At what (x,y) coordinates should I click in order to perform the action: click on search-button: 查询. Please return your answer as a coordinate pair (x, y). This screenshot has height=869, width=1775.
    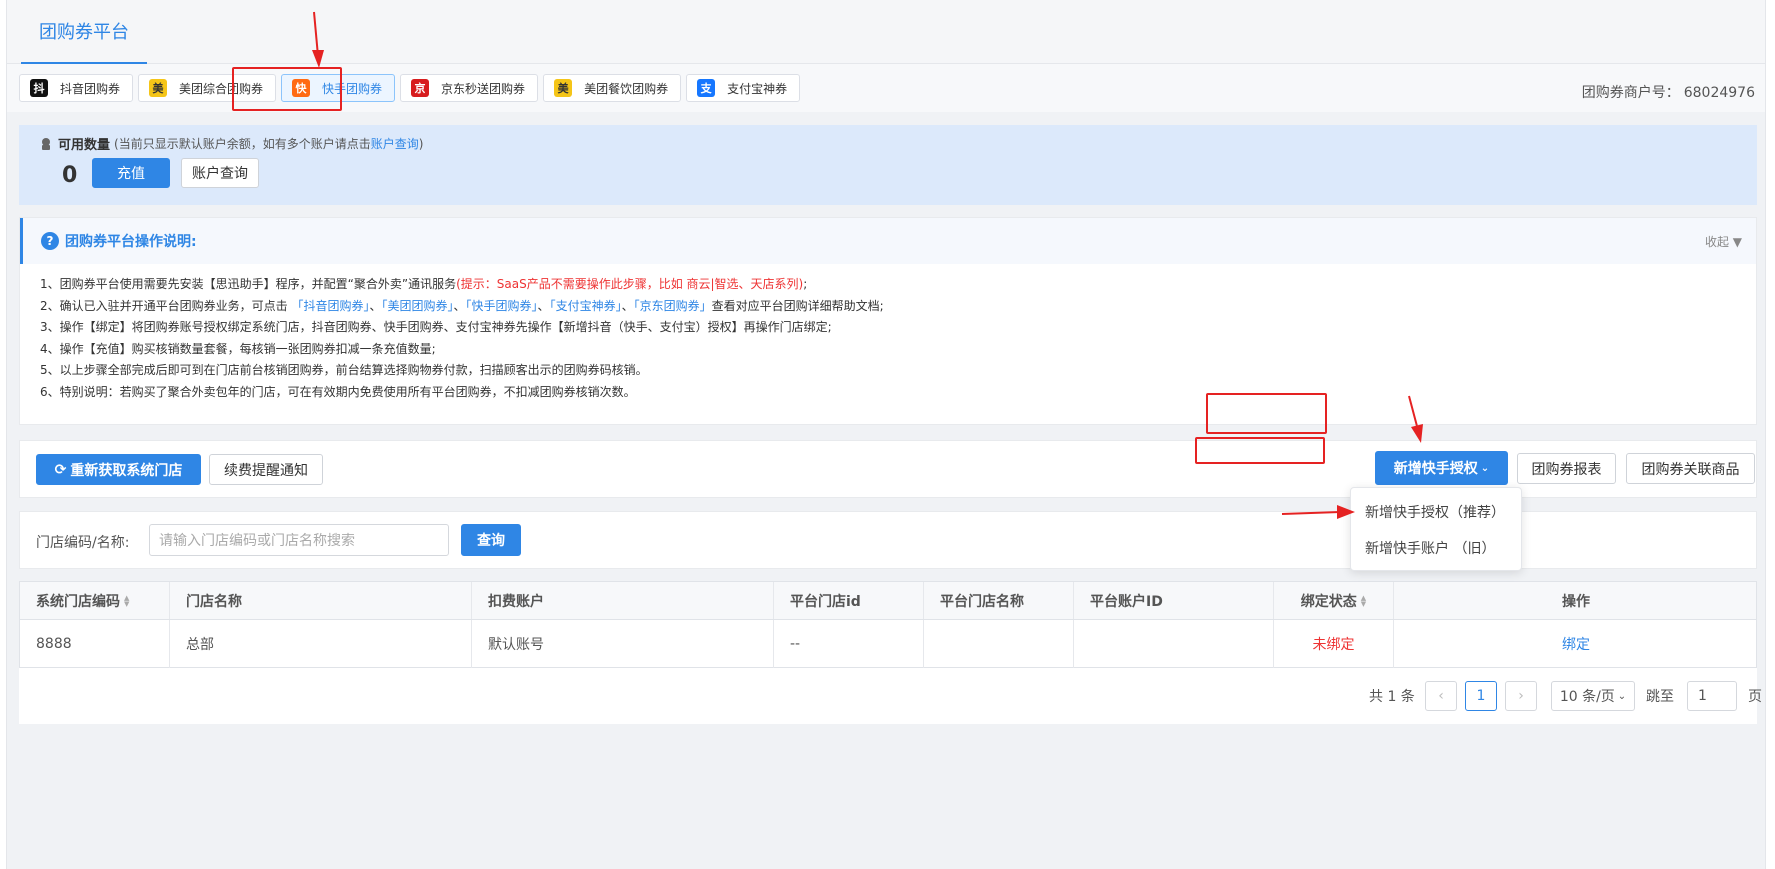
    Looking at the image, I should click on (491, 540).